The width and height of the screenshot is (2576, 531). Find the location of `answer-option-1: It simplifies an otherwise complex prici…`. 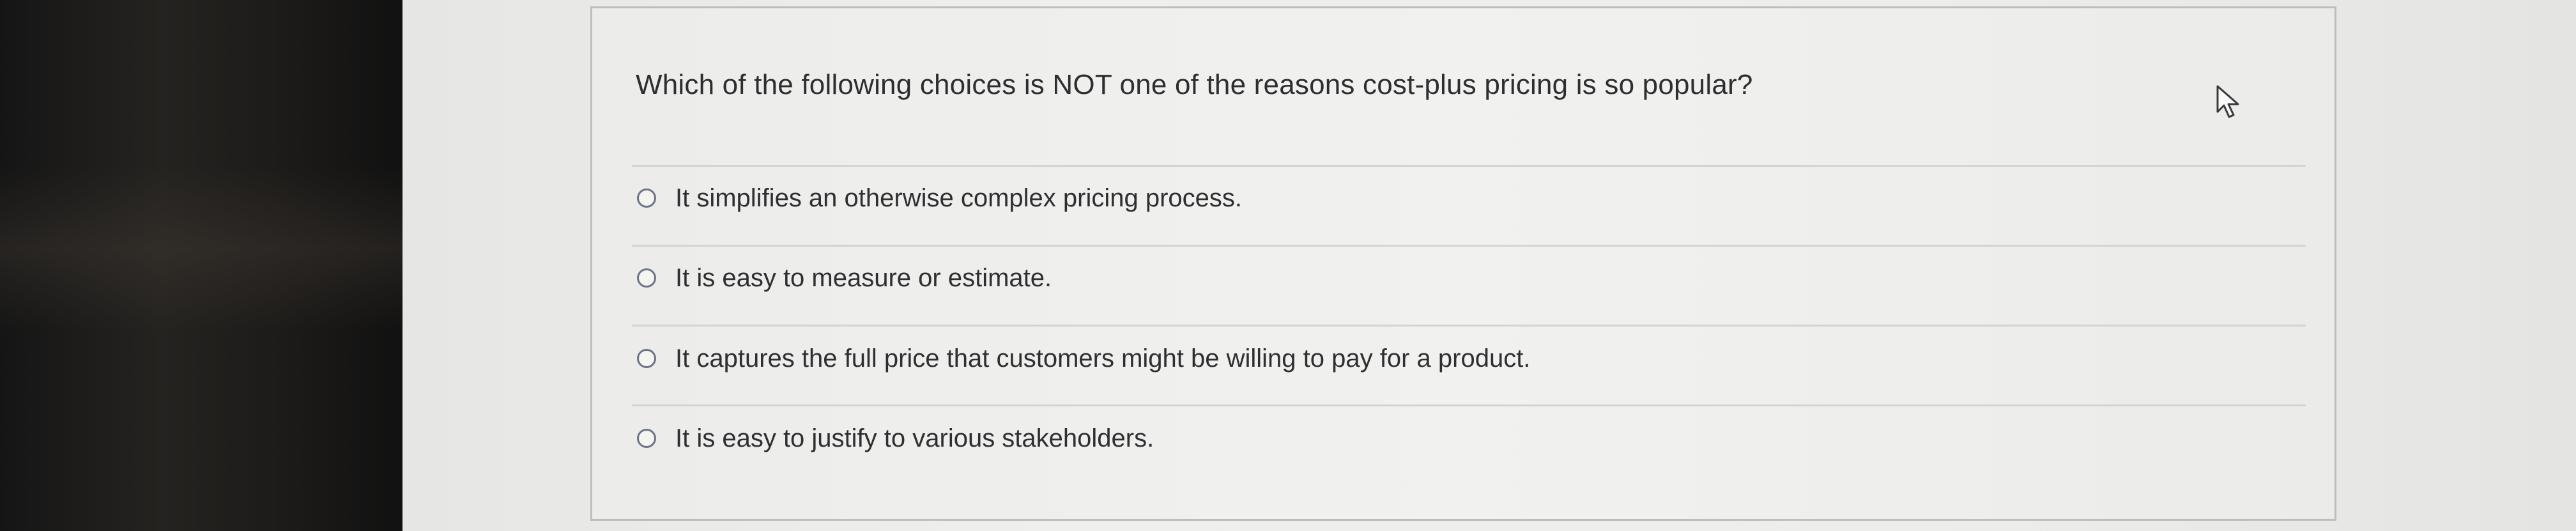

answer-option-1: It simplifies an otherwise complex prici… is located at coordinates (939, 198).